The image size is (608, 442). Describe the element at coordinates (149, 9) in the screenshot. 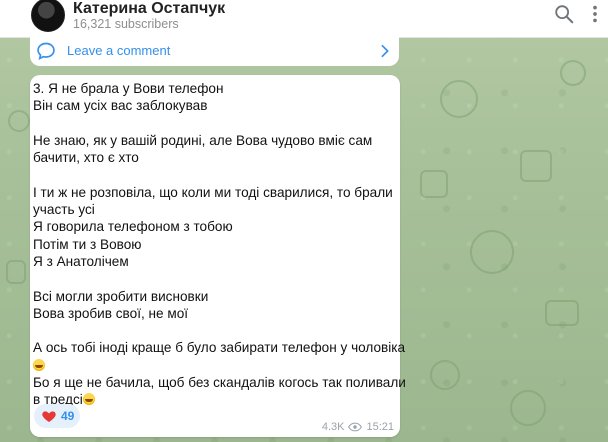

I see `channel-name: Катерина Остапчук` at that location.